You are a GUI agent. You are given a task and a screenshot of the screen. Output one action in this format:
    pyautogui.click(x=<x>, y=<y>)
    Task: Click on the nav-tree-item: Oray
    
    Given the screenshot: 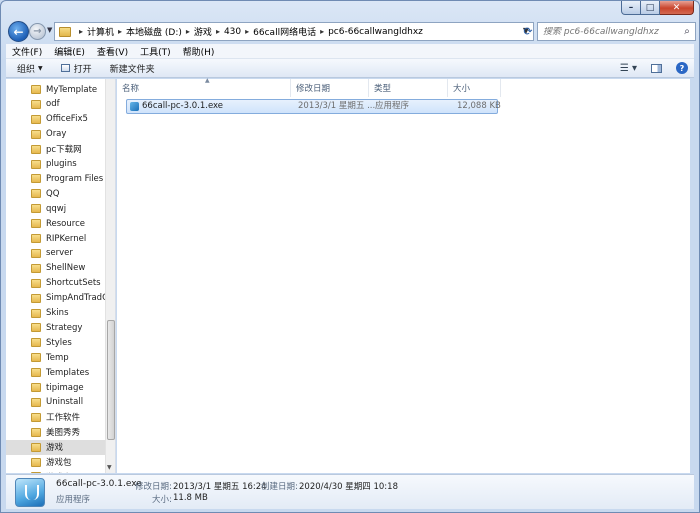 What is the action you would take?
    pyautogui.click(x=56, y=134)
    